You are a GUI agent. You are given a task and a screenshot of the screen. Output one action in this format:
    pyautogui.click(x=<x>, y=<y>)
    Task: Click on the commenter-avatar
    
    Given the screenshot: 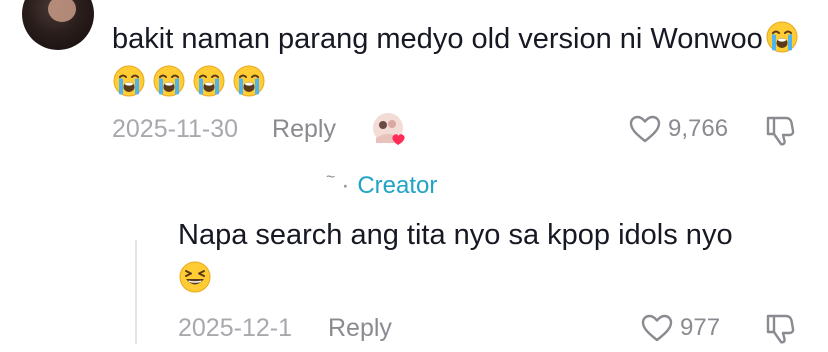 What is the action you would take?
    pyautogui.click(x=58, y=25)
    